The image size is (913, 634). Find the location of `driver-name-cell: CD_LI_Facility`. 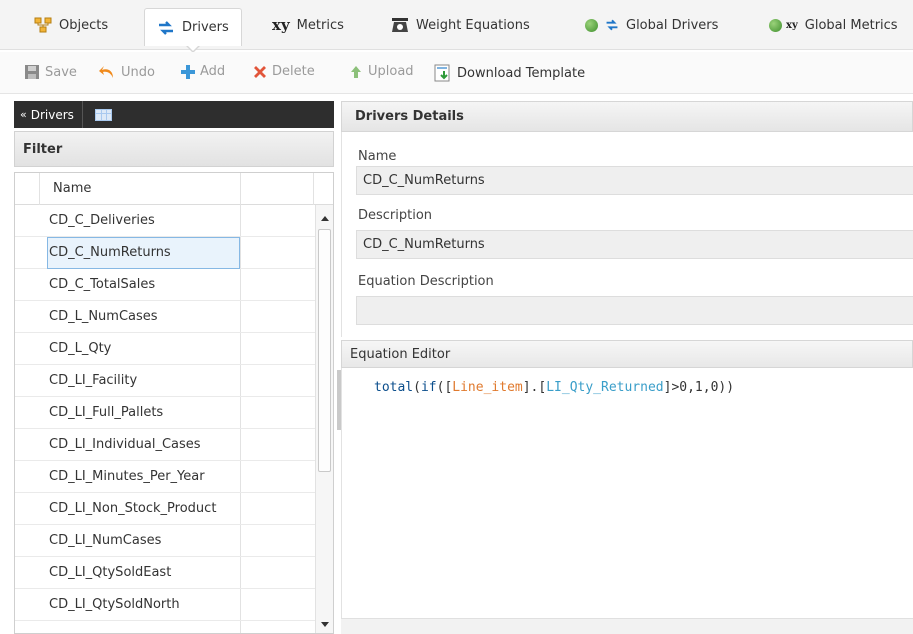

driver-name-cell: CD_LI_Facility is located at coordinates (93, 380).